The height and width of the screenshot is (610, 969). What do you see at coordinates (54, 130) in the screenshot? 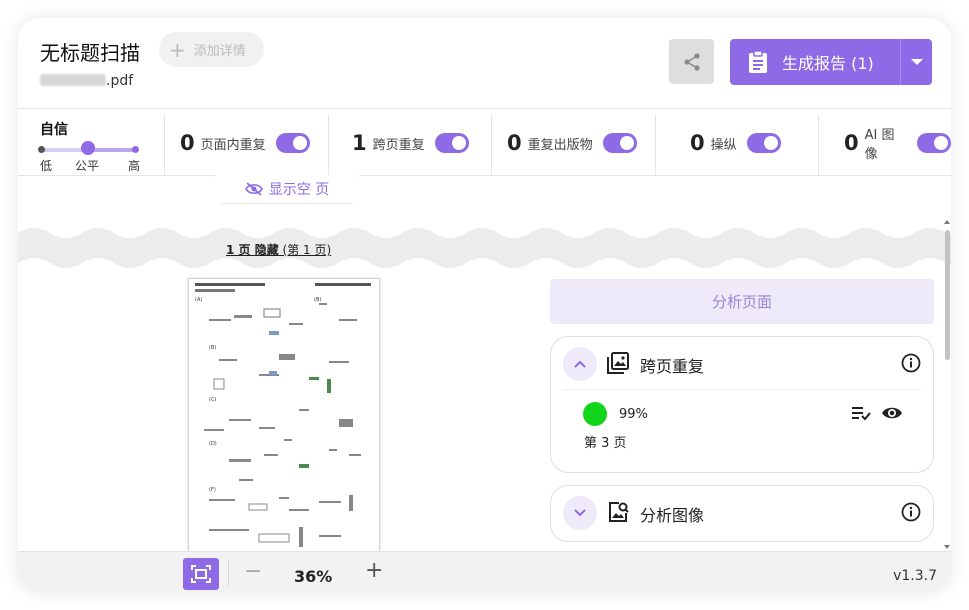
I see `confidence-label: 自信` at bounding box center [54, 130].